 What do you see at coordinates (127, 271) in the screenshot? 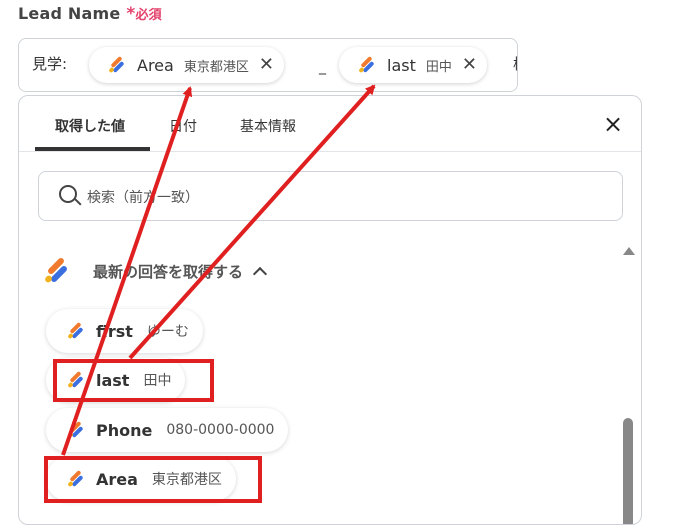
I see `arrow-area-to-chip` at bounding box center [127, 271].